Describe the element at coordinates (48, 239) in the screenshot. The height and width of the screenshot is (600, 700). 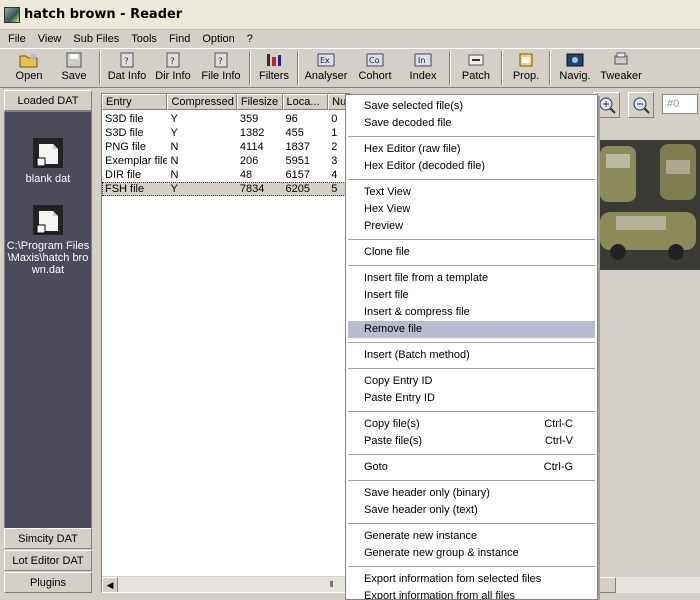
I see `loaded-file-item: C:\Program Files\Maxis\hatch brown.dat` at that location.